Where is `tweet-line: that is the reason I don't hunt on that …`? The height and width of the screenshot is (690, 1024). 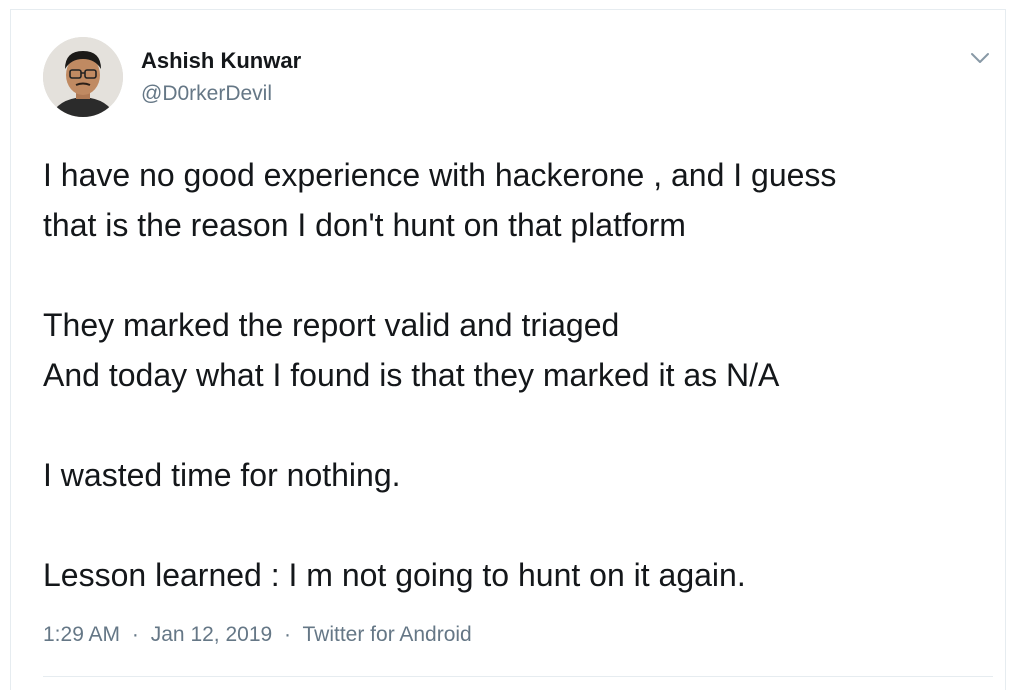 tweet-line: that is the reason I don't hunt on that … is located at coordinates (364, 225).